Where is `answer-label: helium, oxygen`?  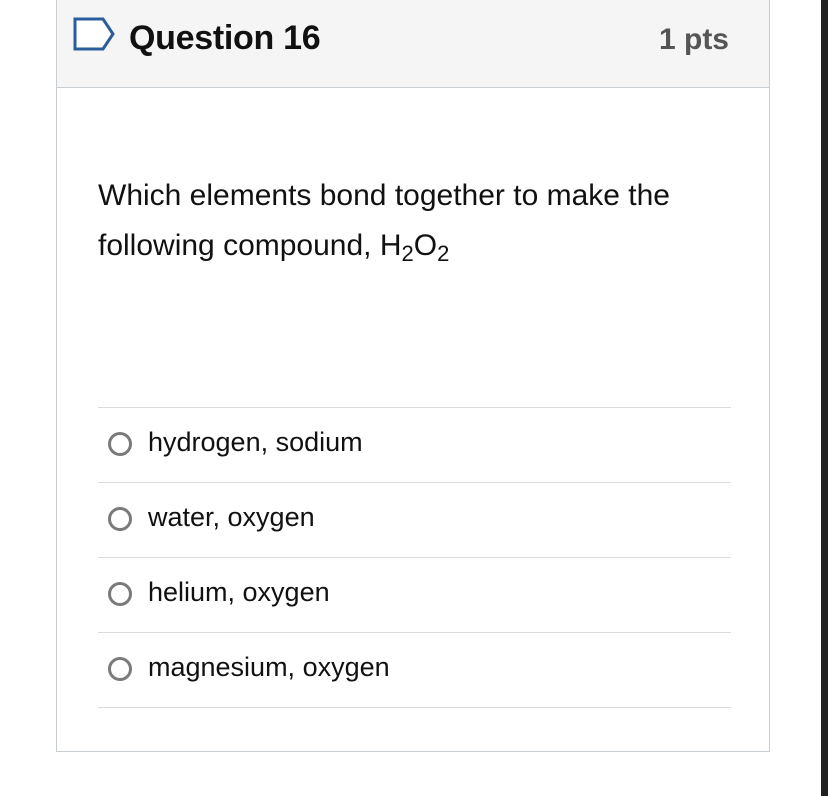 answer-label: helium, oxygen is located at coordinates (239, 592).